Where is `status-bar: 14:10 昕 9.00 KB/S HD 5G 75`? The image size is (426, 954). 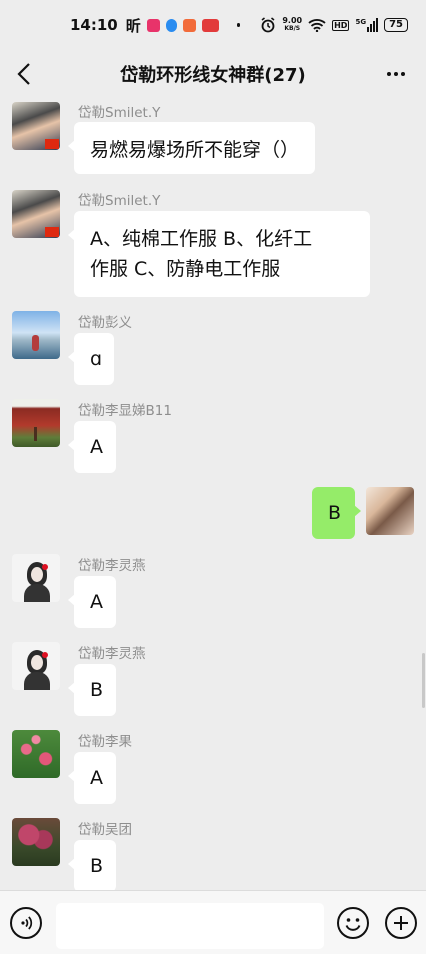
status-bar: 14:10 昕 9.00 KB/S HD 5G 75 is located at coordinates (213, 25).